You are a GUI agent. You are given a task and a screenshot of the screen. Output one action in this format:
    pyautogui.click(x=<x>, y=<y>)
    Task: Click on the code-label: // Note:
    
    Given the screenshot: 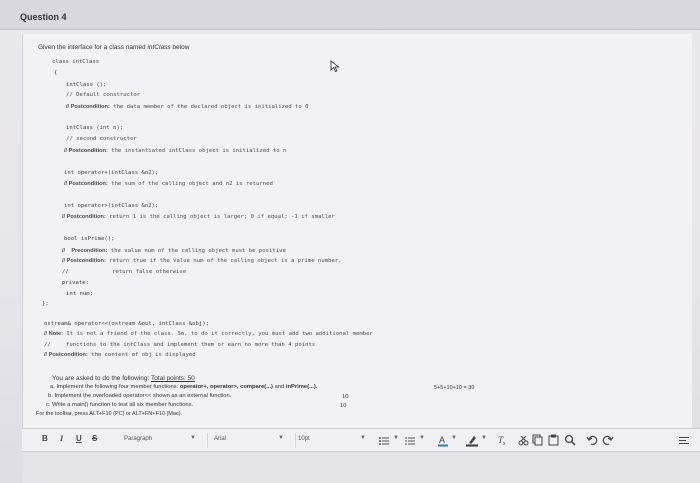 What is the action you would take?
    pyautogui.click(x=53, y=334)
    